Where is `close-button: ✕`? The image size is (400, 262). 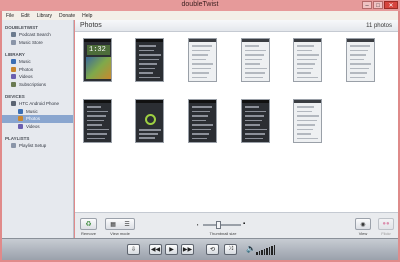
close-button: ✕ is located at coordinates (391, 5).